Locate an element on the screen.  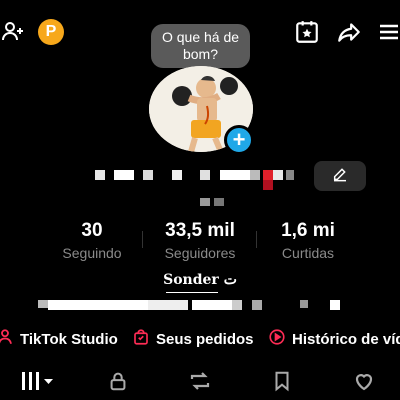
stat-label: Seguindo is located at coordinates (92, 253).